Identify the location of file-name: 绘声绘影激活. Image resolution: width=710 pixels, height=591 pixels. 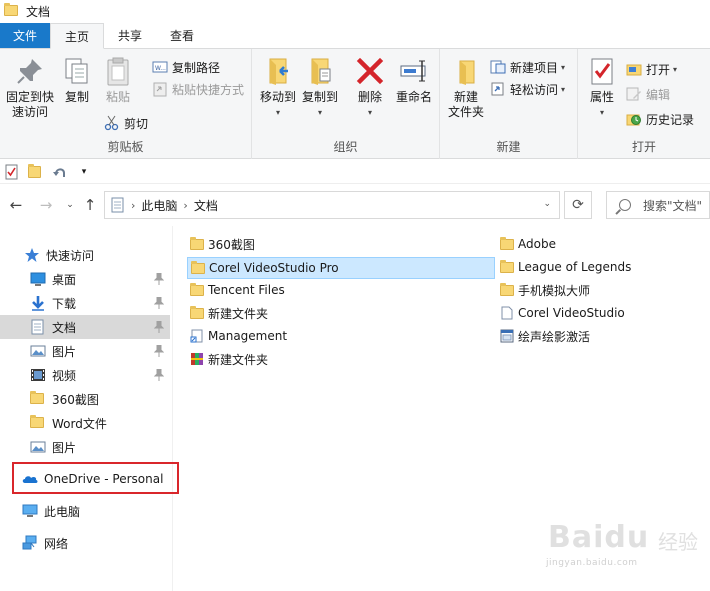
(554, 336).